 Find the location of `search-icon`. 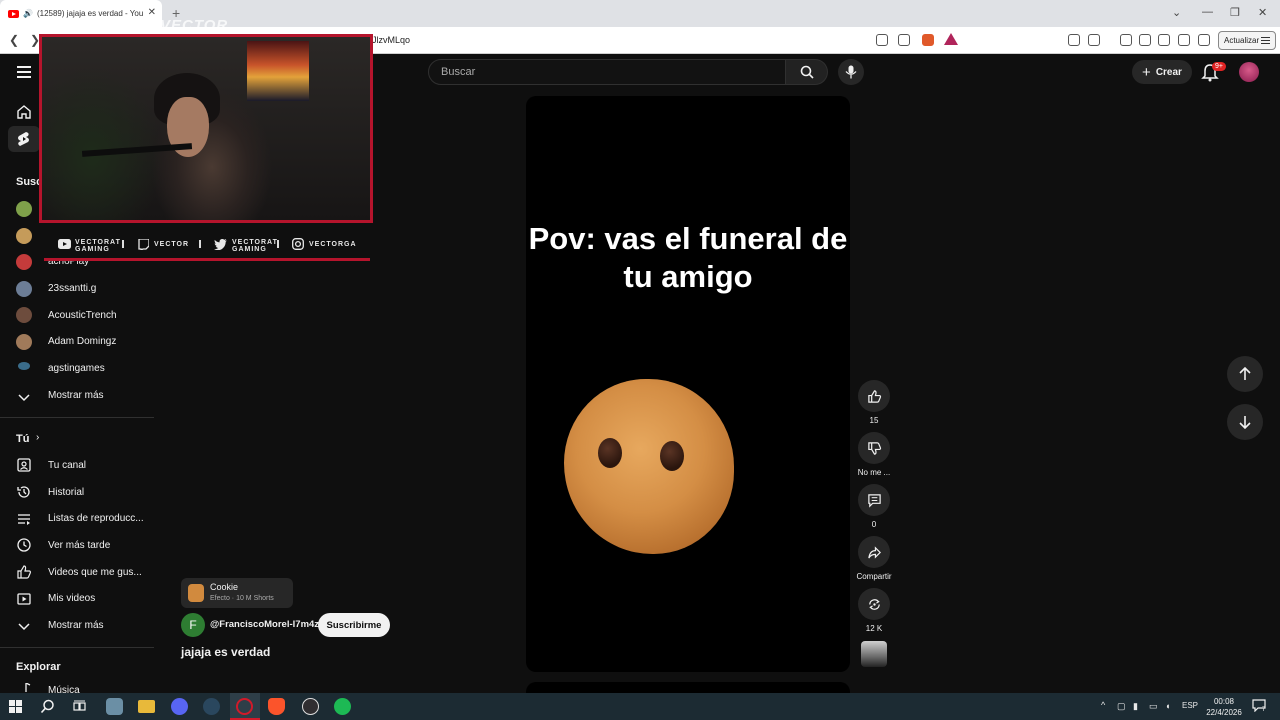

search-icon is located at coordinates (807, 72).